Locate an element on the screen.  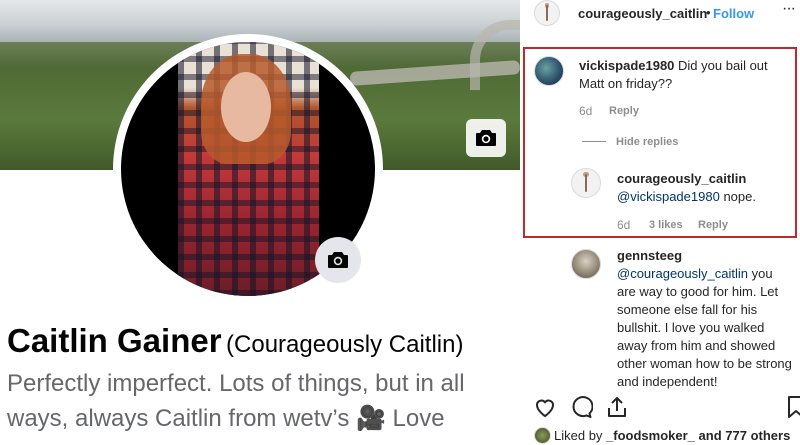
profile-name: Caitlin Gainer (Courageously Caitlin) is located at coordinates (263, 341).